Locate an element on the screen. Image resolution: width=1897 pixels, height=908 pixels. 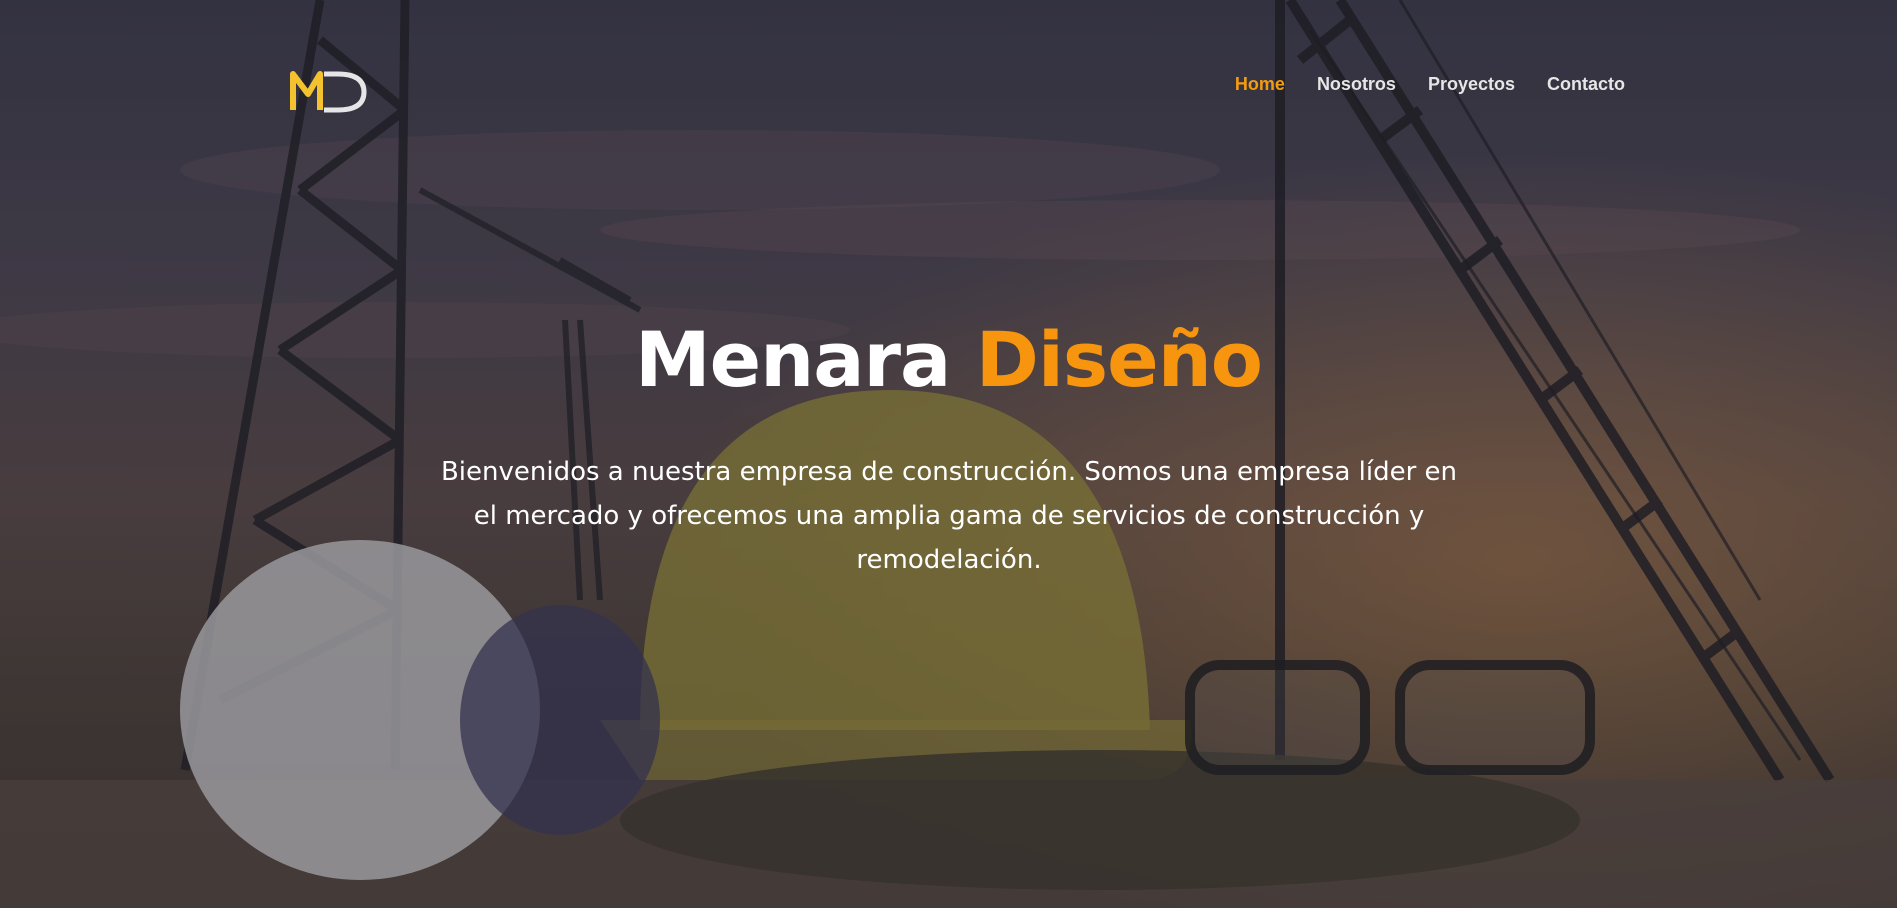
logo is located at coordinates (330, 91).